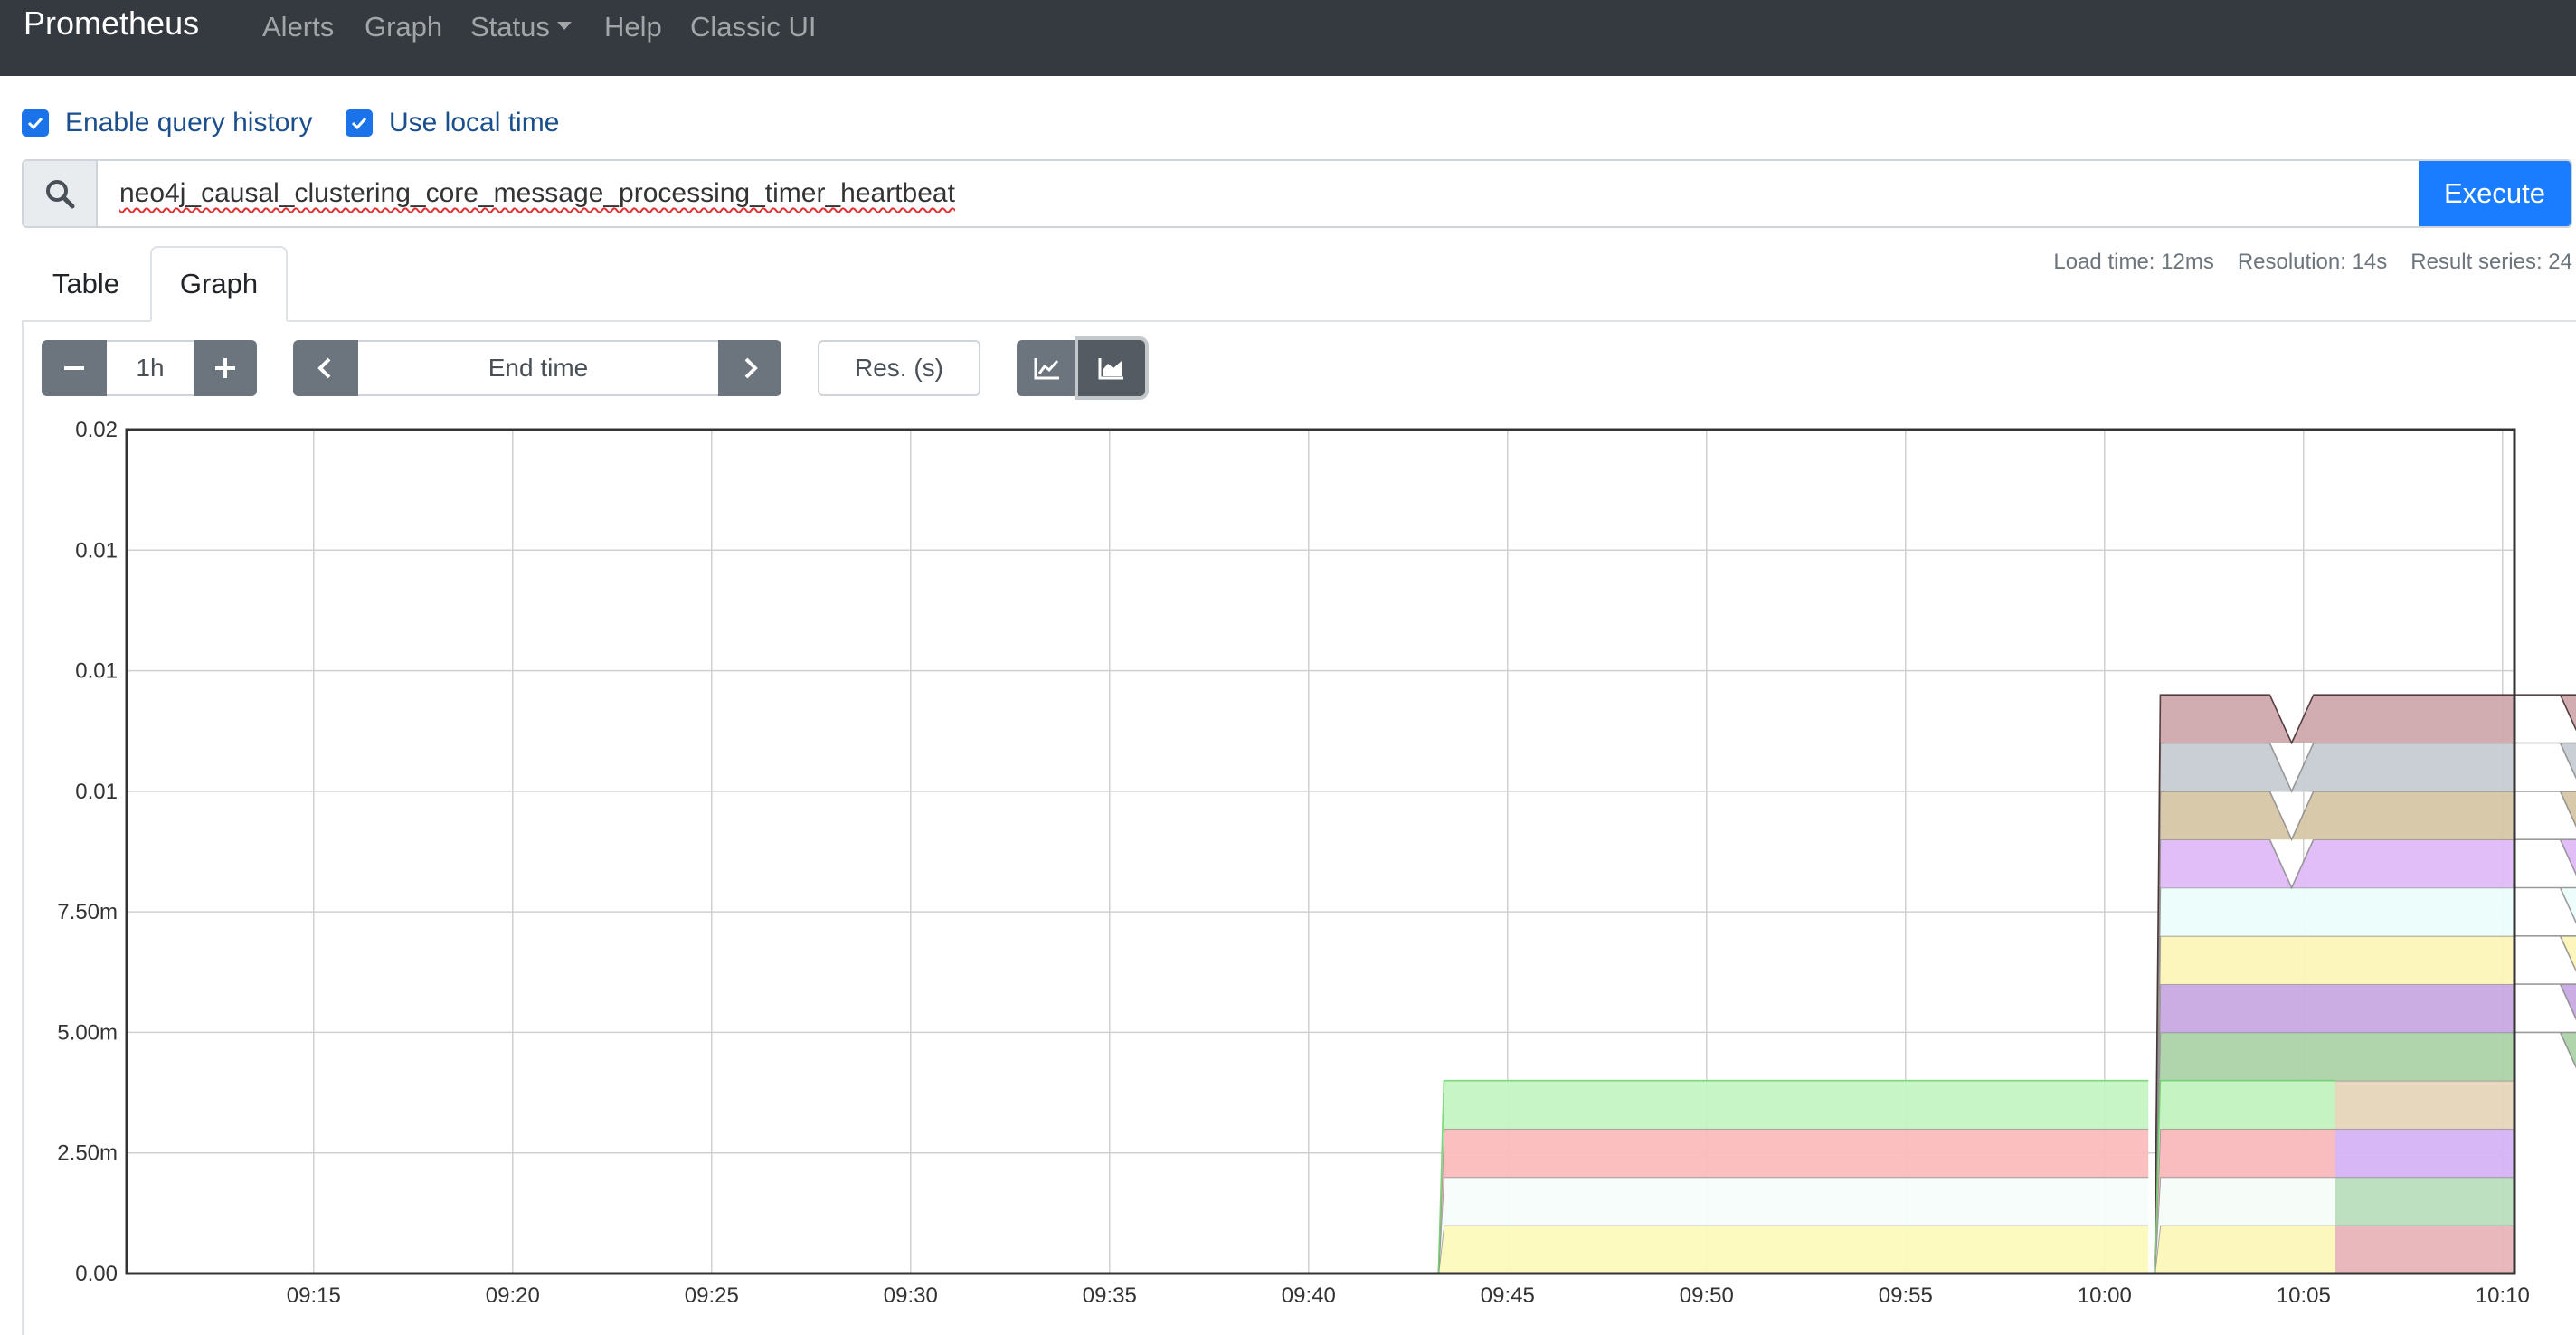 Image resolution: width=2576 pixels, height=1335 pixels. I want to click on plus-icon, so click(225, 368).